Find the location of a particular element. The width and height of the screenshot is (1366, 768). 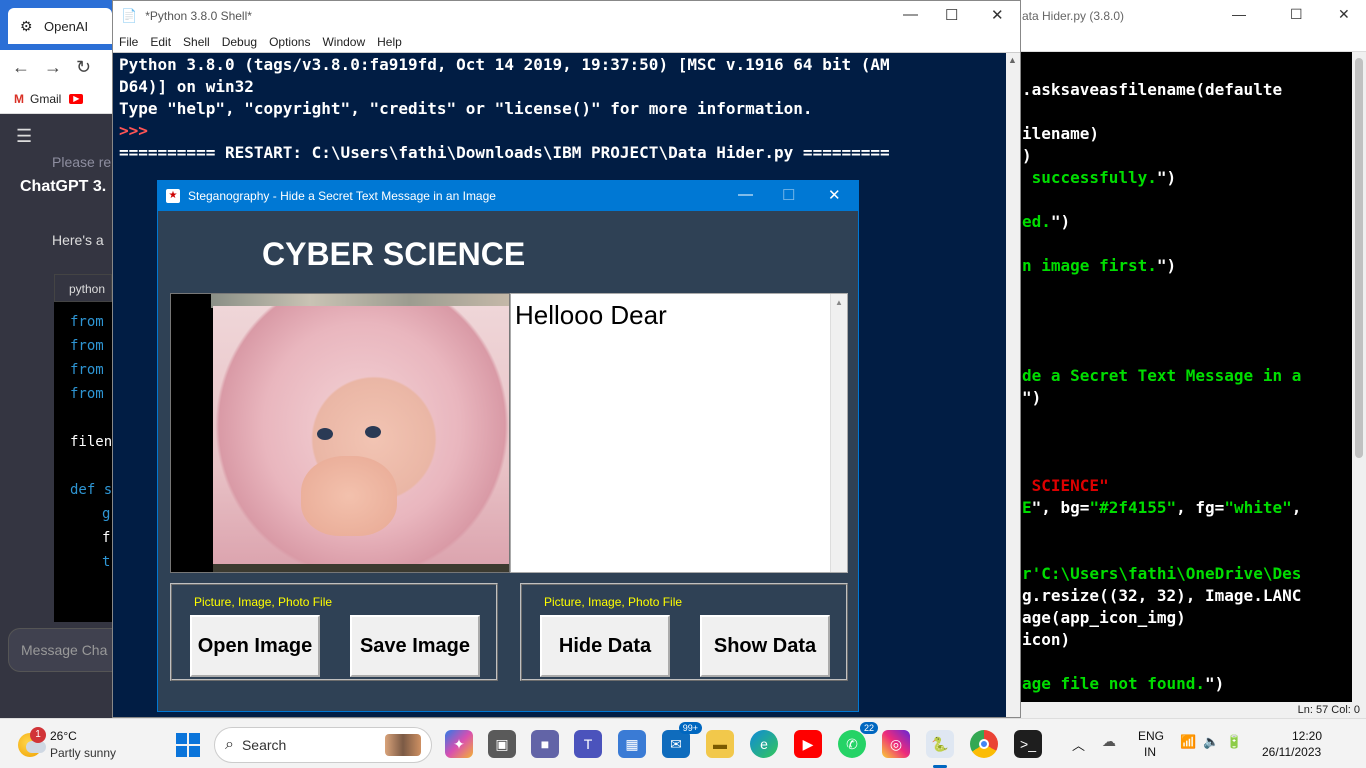

instagram-icon: ◎ is located at coordinates (896, 744).